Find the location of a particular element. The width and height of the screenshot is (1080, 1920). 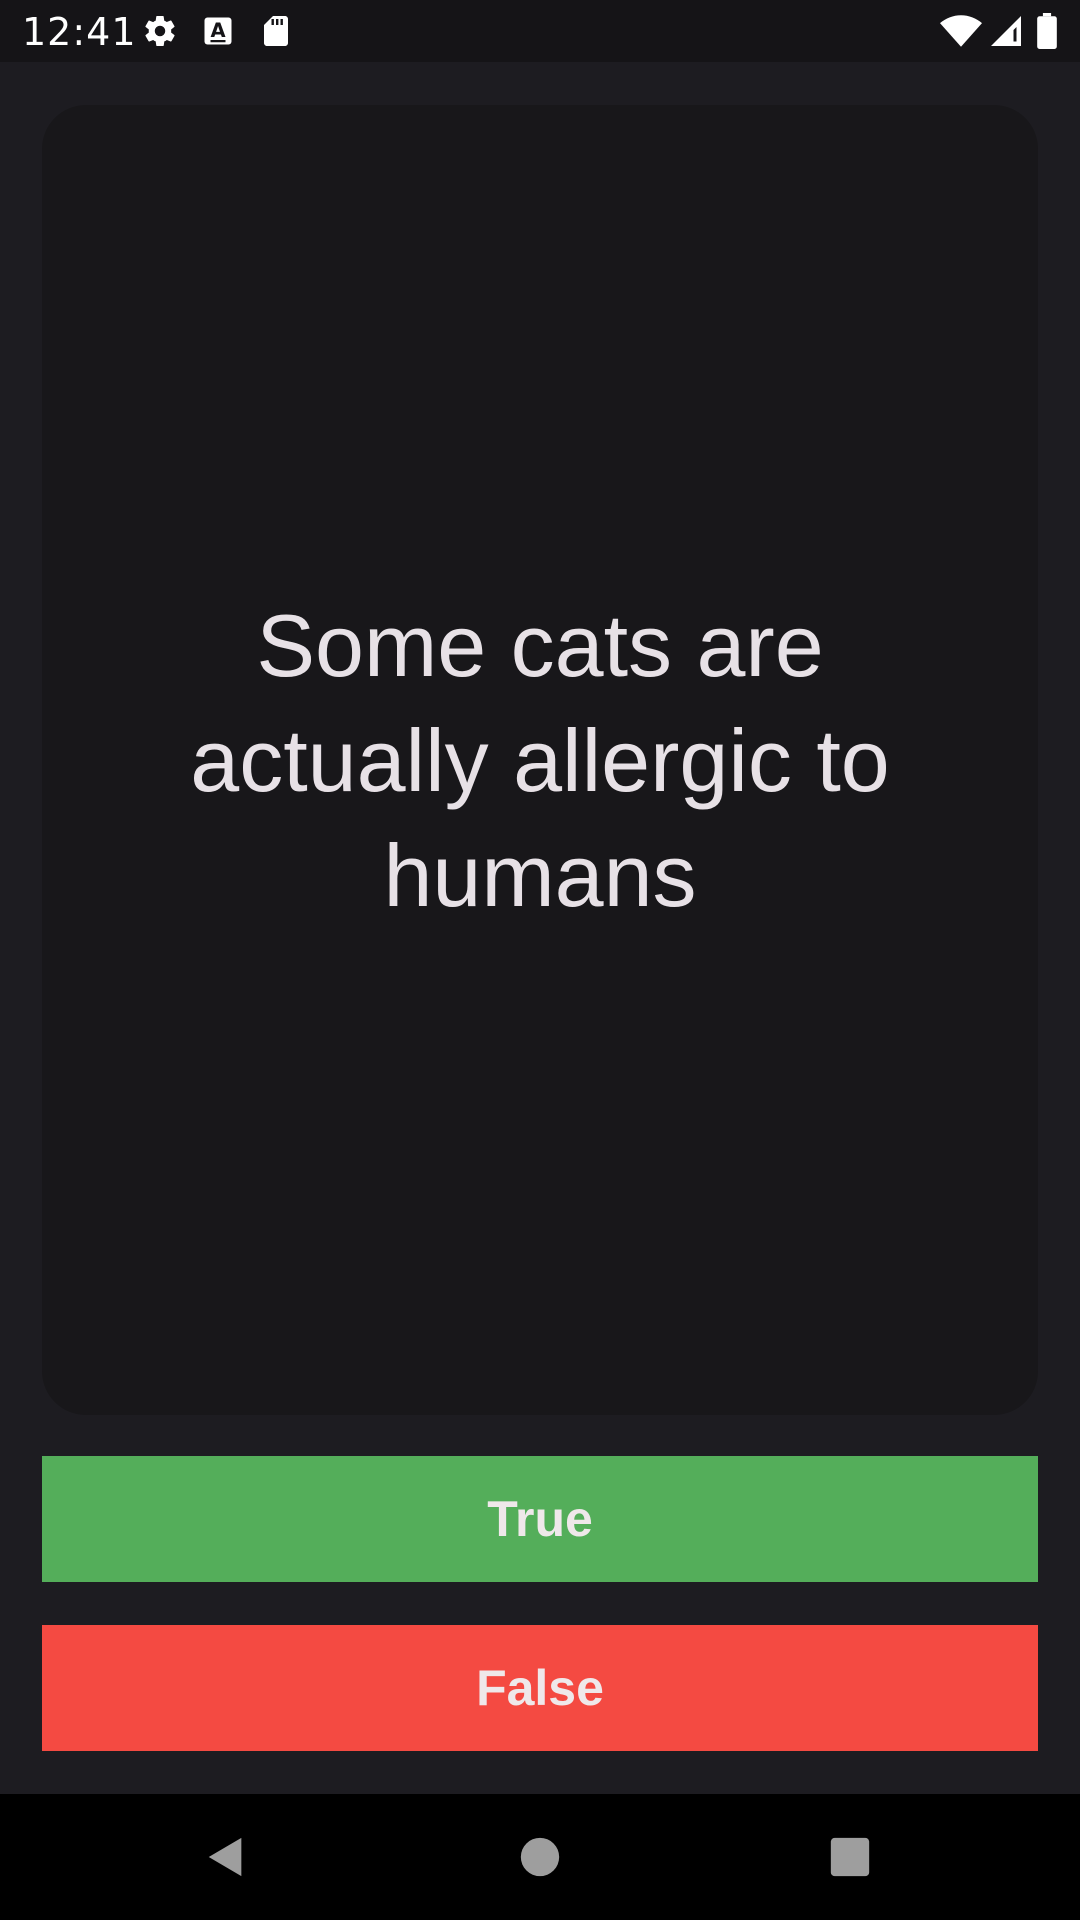

false-button: False is located at coordinates (540, 1688).